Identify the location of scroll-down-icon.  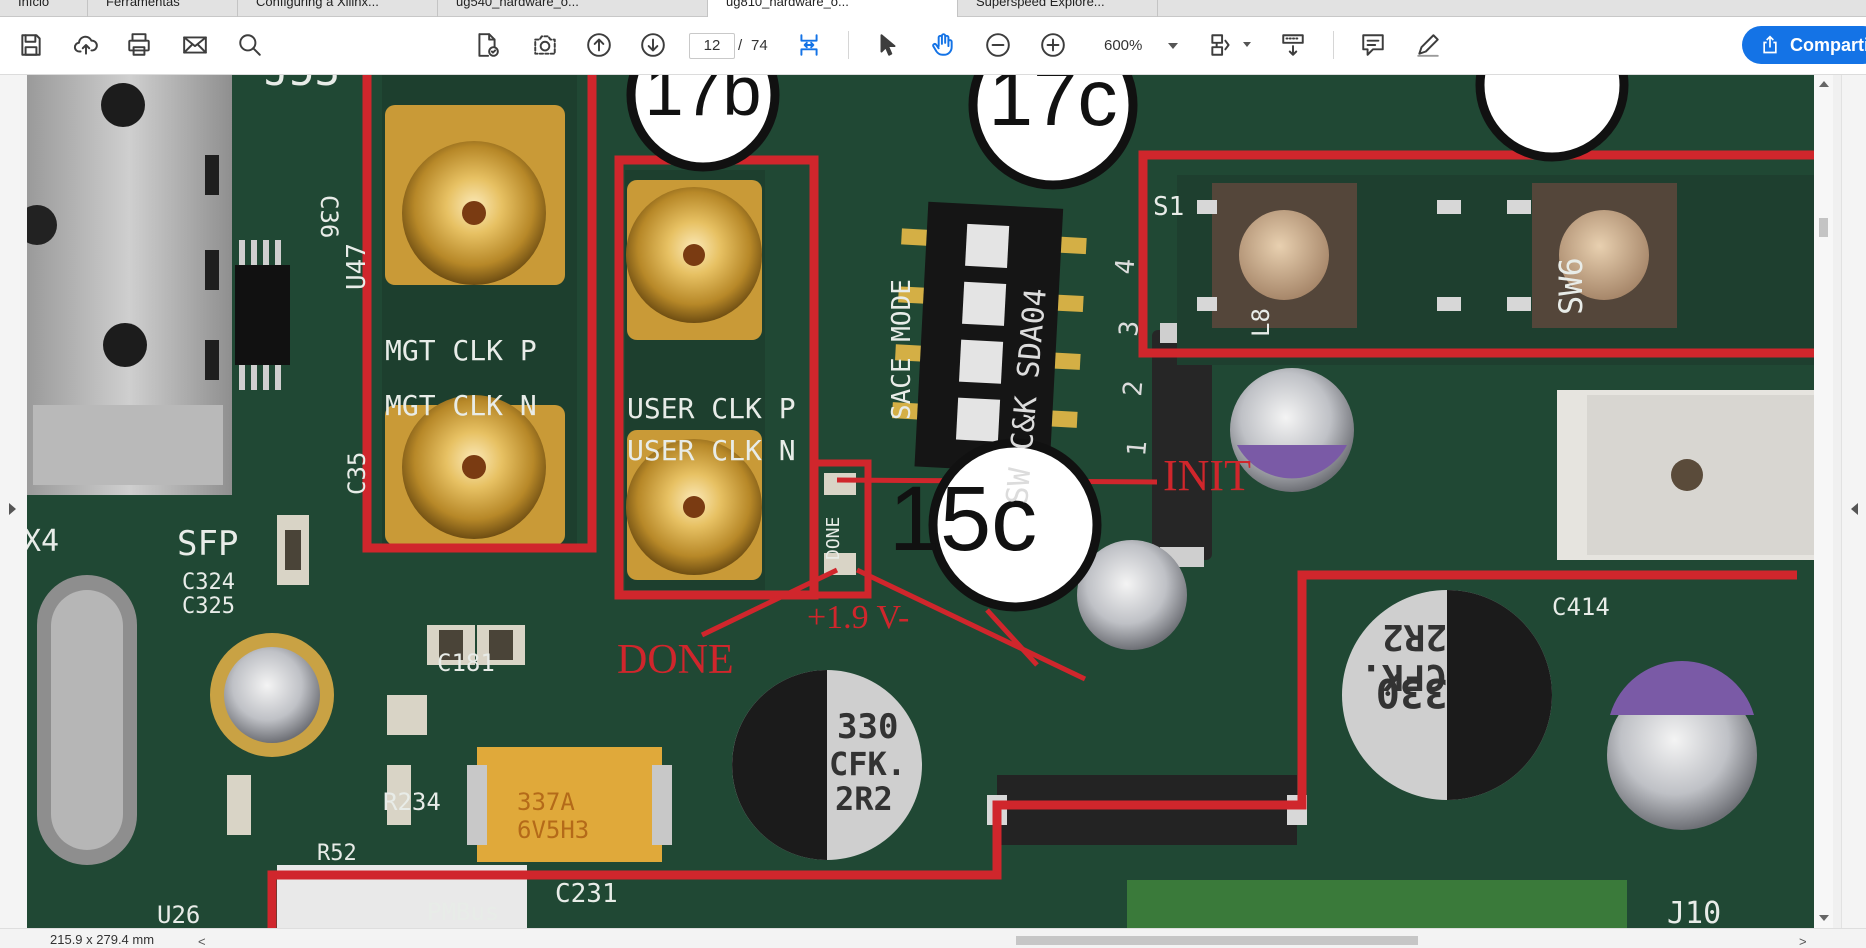
(1824, 918).